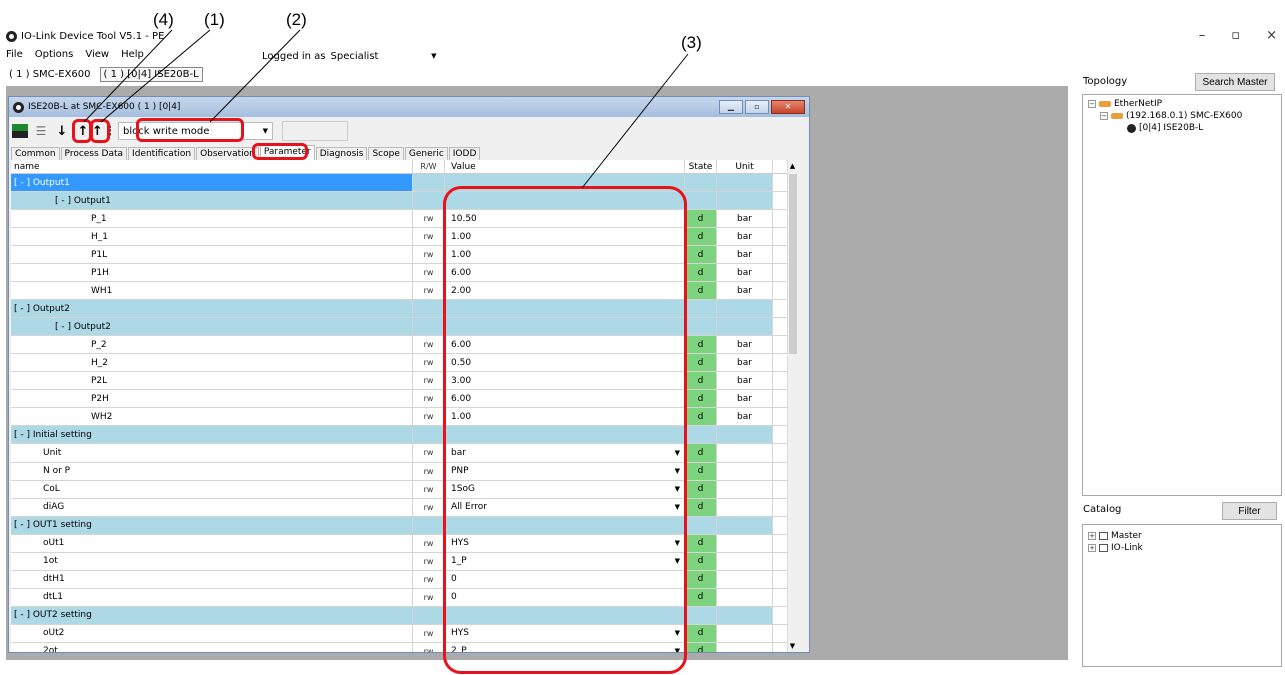  Describe the element at coordinates (691, 42) in the screenshot. I see `callout-3: (3)` at that location.